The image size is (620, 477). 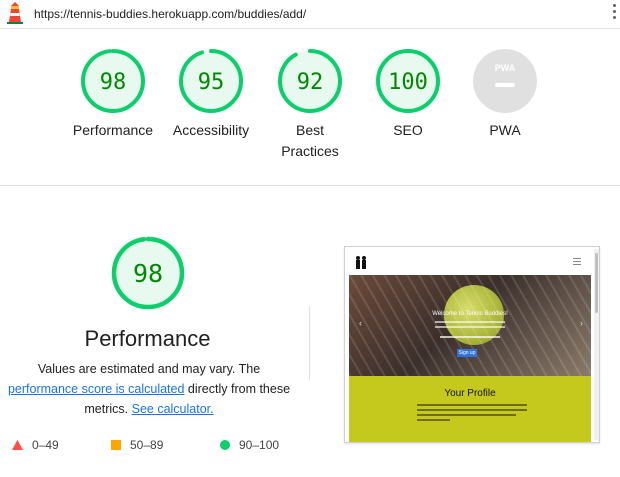 I want to click on performance-title: Performance, so click(x=147, y=338).